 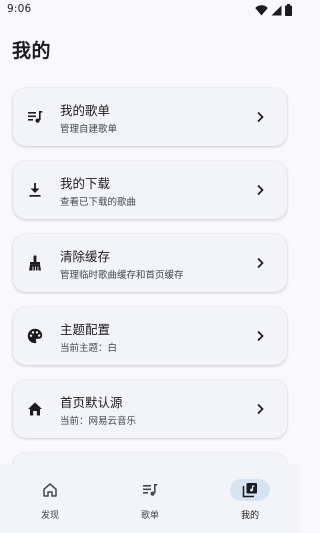 What do you see at coordinates (89, 129) in the screenshot?
I see `card-subtitle: 管理自建歌单` at bounding box center [89, 129].